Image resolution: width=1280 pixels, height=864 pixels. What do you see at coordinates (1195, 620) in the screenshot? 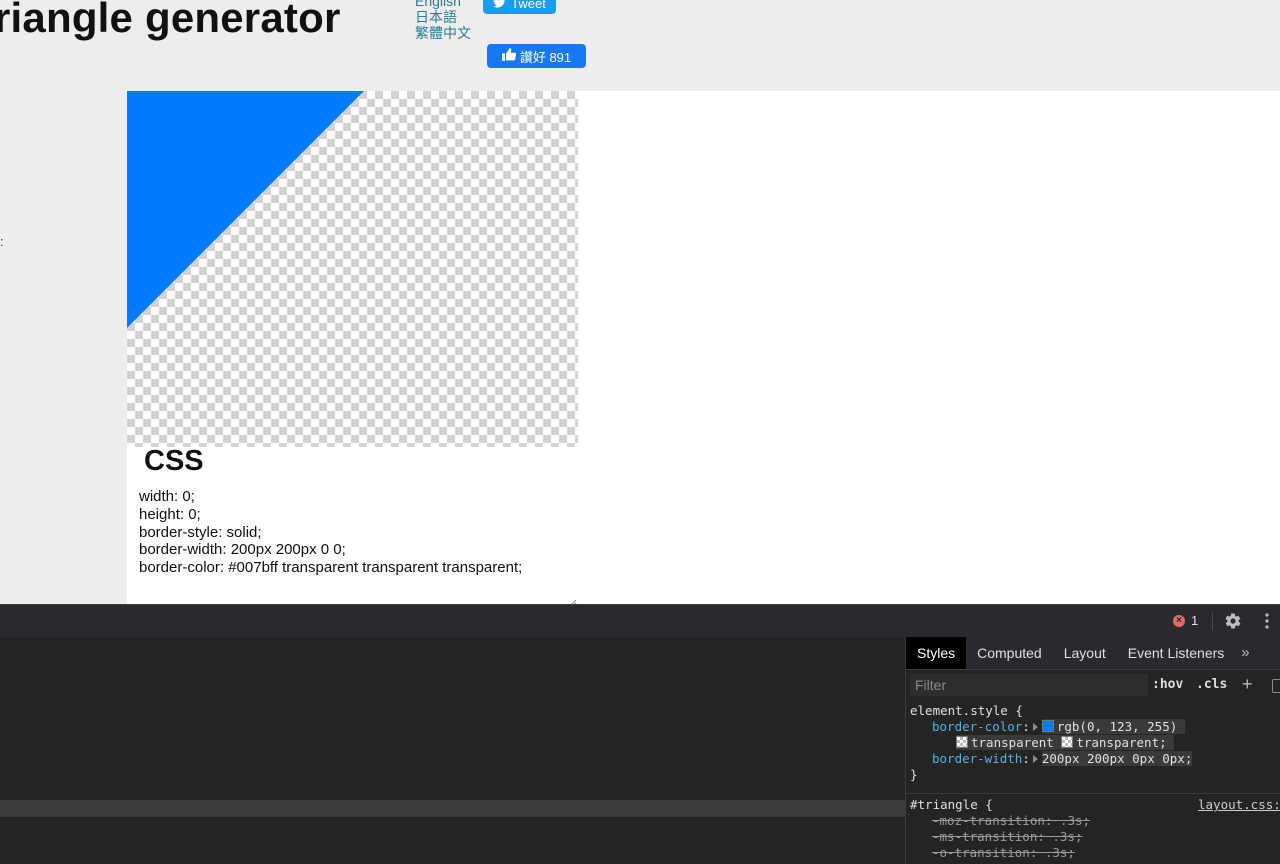
I see `error-count: 1` at bounding box center [1195, 620].